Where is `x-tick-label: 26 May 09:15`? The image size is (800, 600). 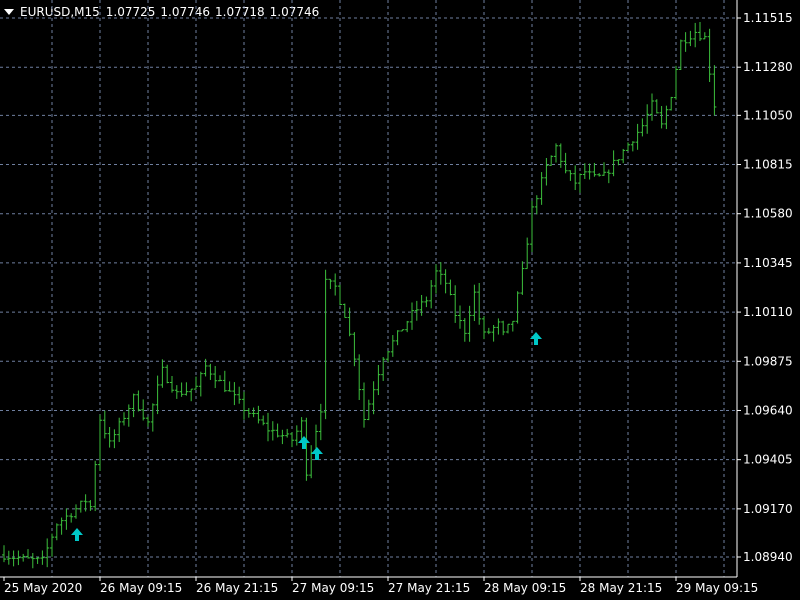
x-tick-label: 26 May 09:15 is located at coordinates (141, 588).